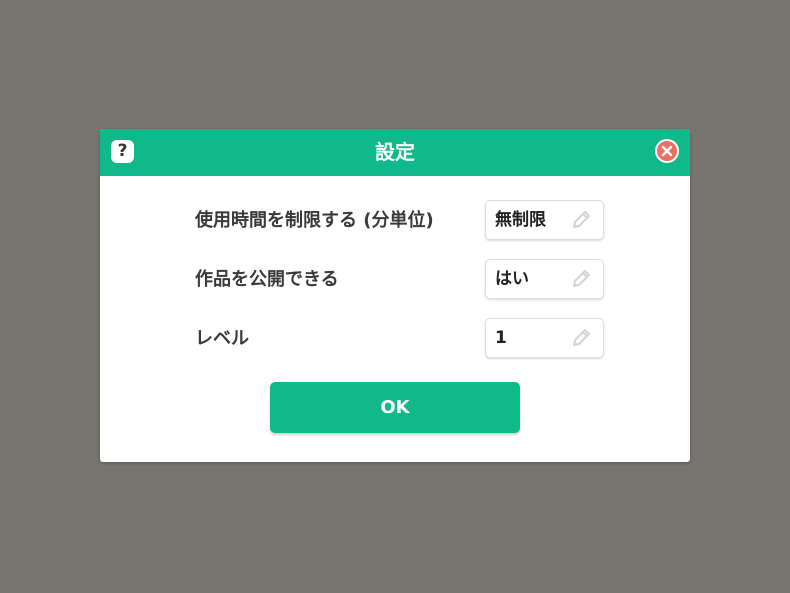  I want to click on time-limit-value: 無制限, so click(520, 220).